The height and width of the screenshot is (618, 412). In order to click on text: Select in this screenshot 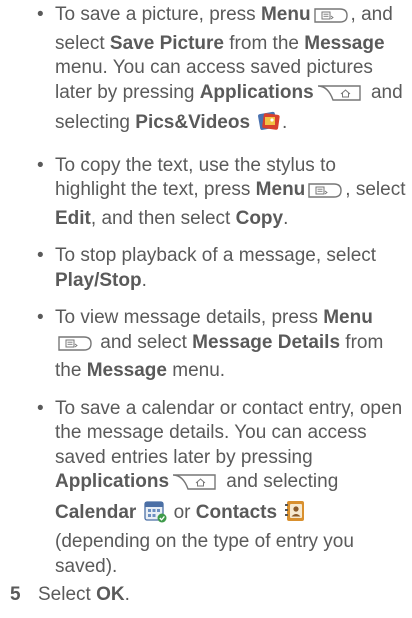, I will do `click(67, 594)`.